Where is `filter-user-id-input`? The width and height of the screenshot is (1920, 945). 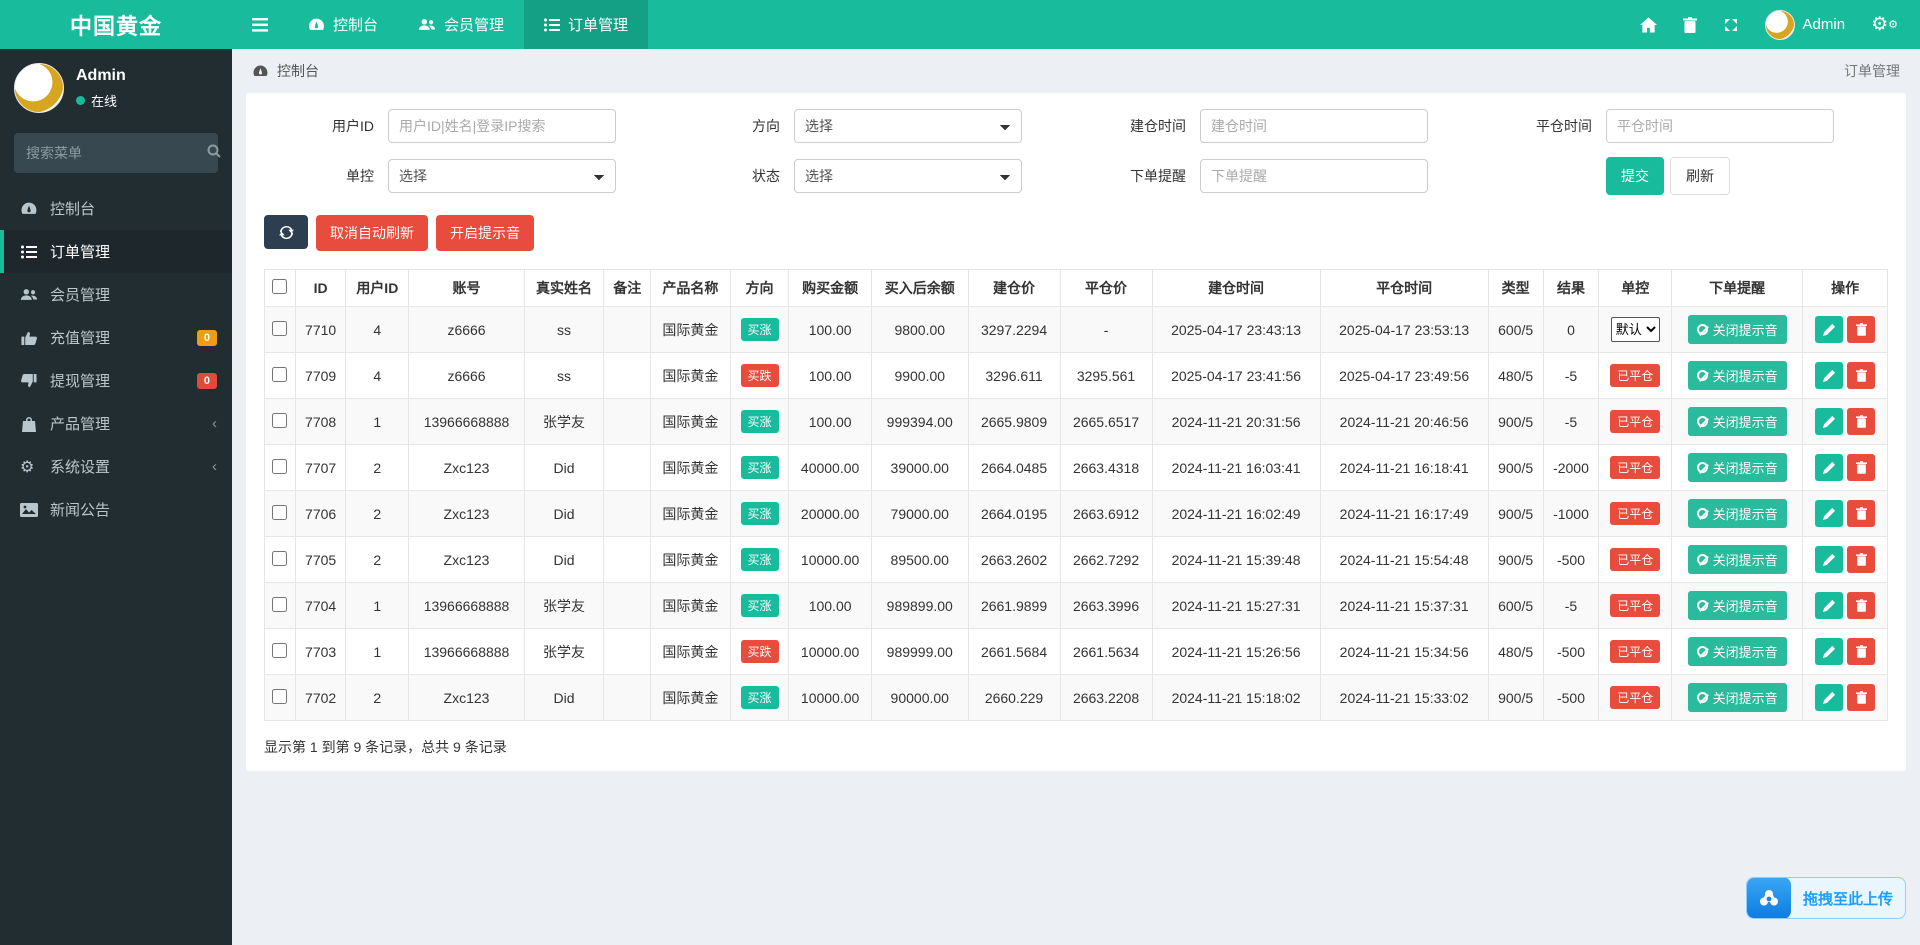 filter-user-id-input is located at coordinates (502, 126).